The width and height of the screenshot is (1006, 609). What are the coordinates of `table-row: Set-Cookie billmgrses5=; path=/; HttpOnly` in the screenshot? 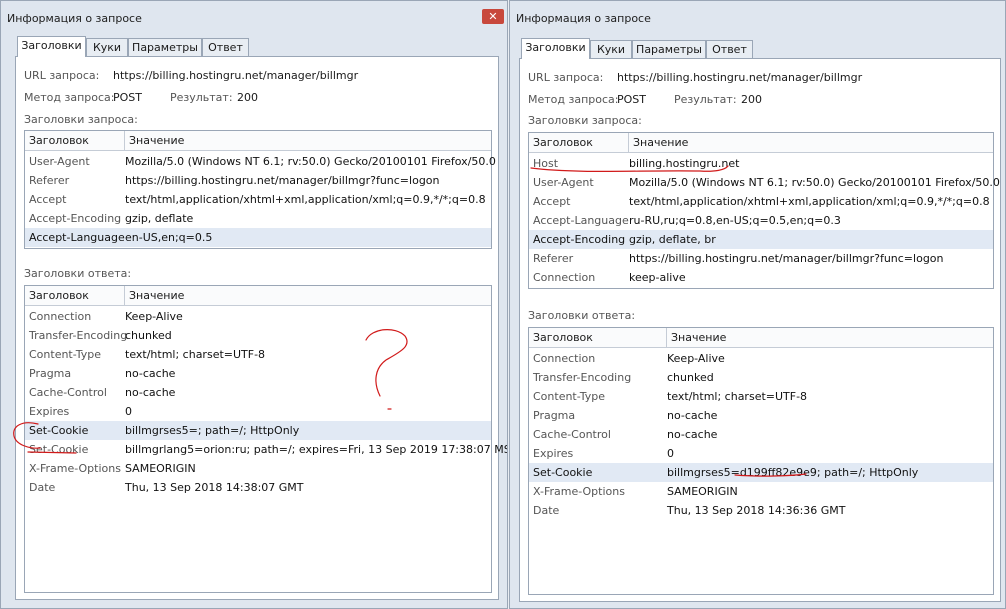 It's located at (258, 430).